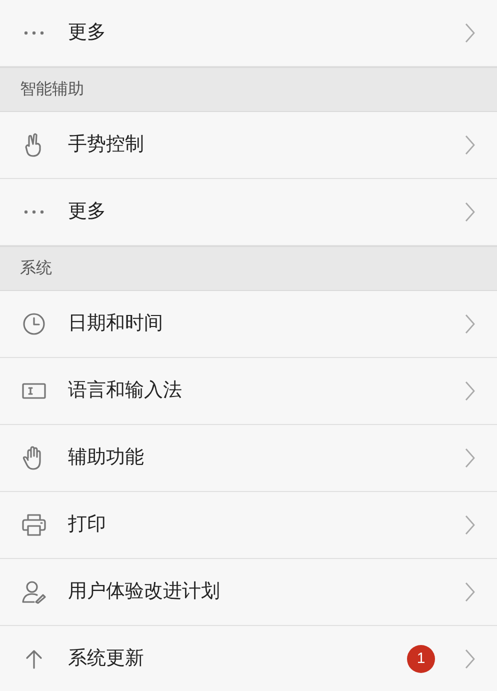 The image size is (497, 691). Describe the element at coordinates (106, 658) in the screenshot. I see `item-label: 系统更新` at that location.